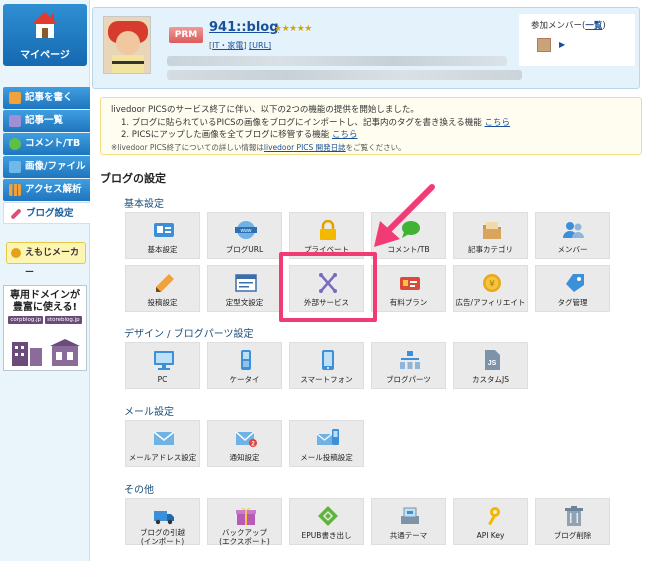 This screenshot has width=650, height=561. I want to click on domain-ad-banner: 専用ドメインが 豊富に使える! corpblog.jp storeblog.jp, so click(45, 328).